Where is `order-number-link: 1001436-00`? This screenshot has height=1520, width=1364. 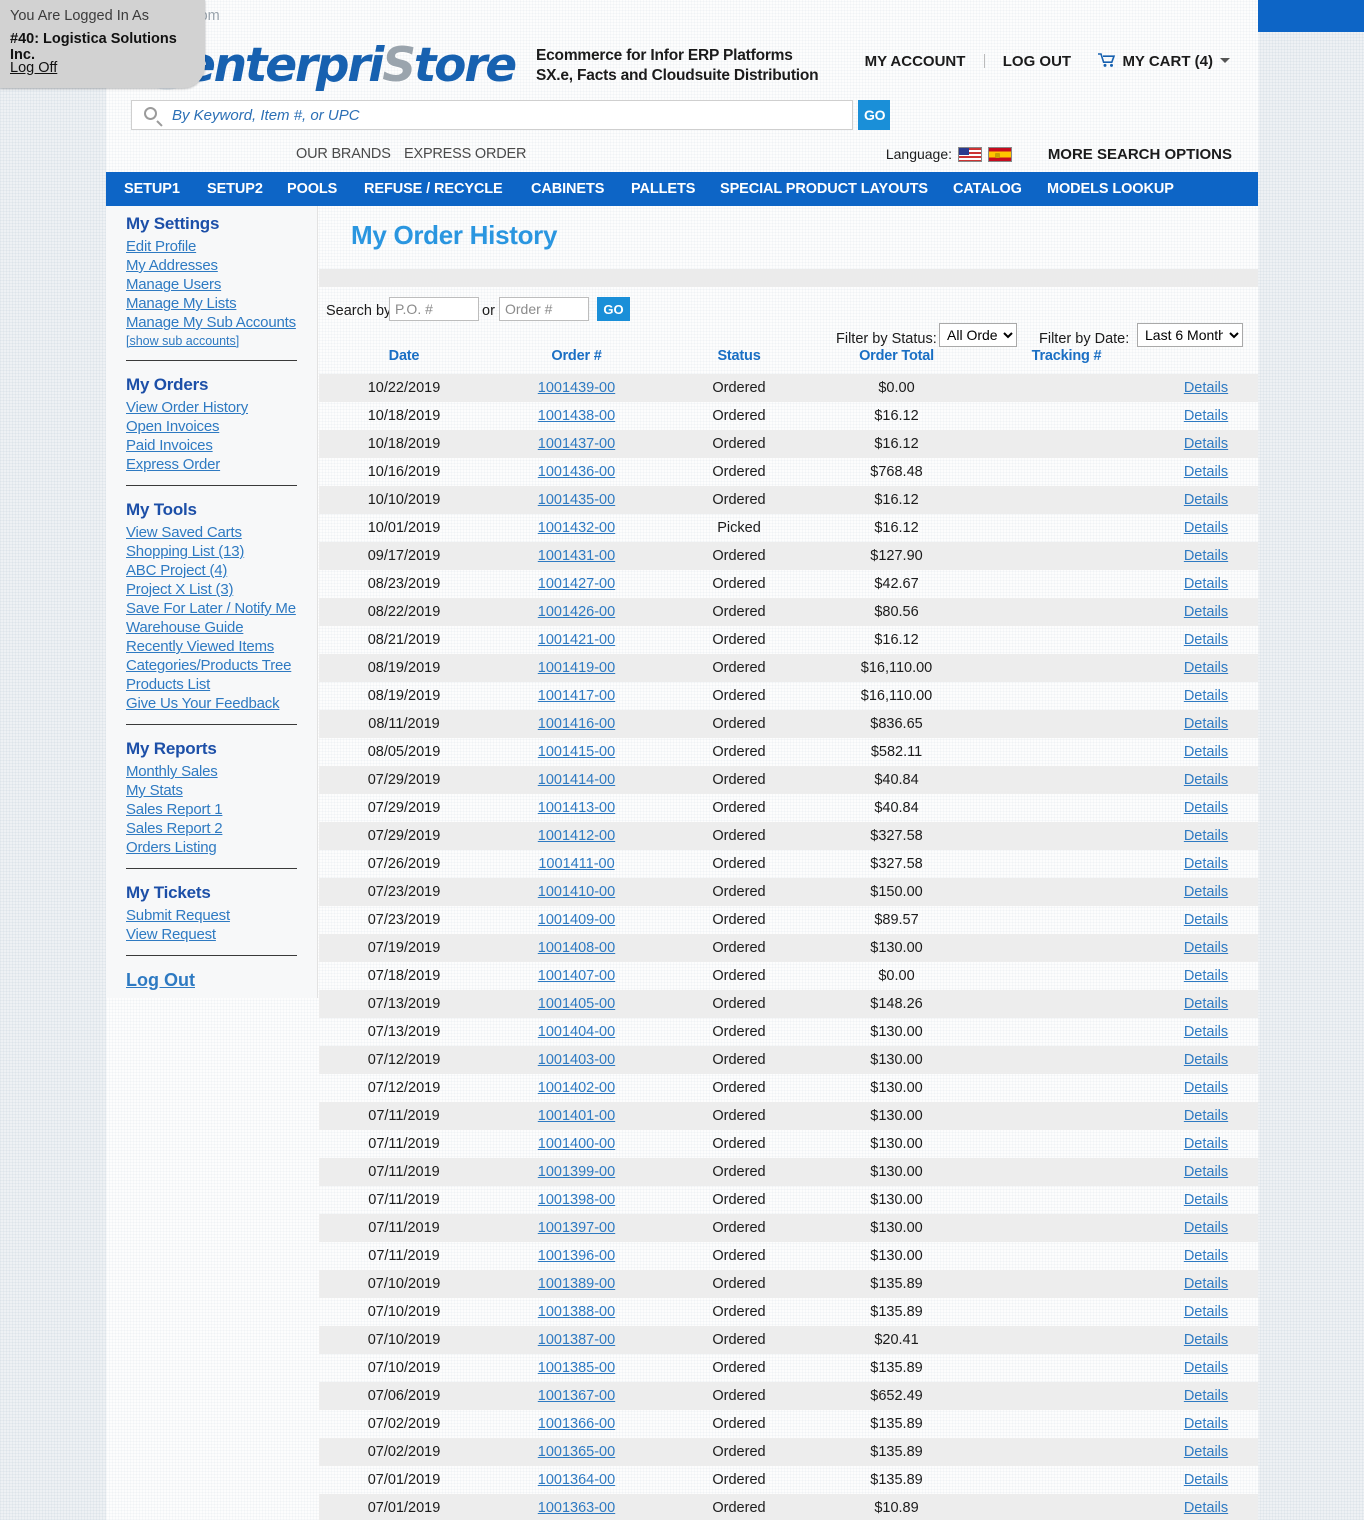 order-number-link: 1001436-00 is located at coordinates (576, 472).